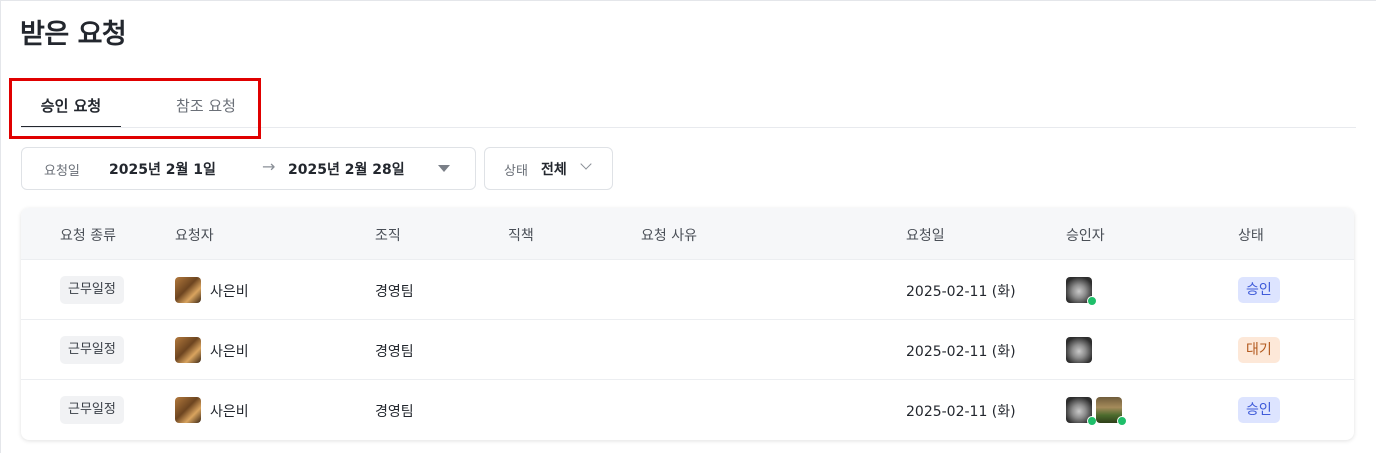 The width and height of the screenshot is (1376, 453). I want to click on date-from-value: 2025년 2월 1일, so click(162, 169).